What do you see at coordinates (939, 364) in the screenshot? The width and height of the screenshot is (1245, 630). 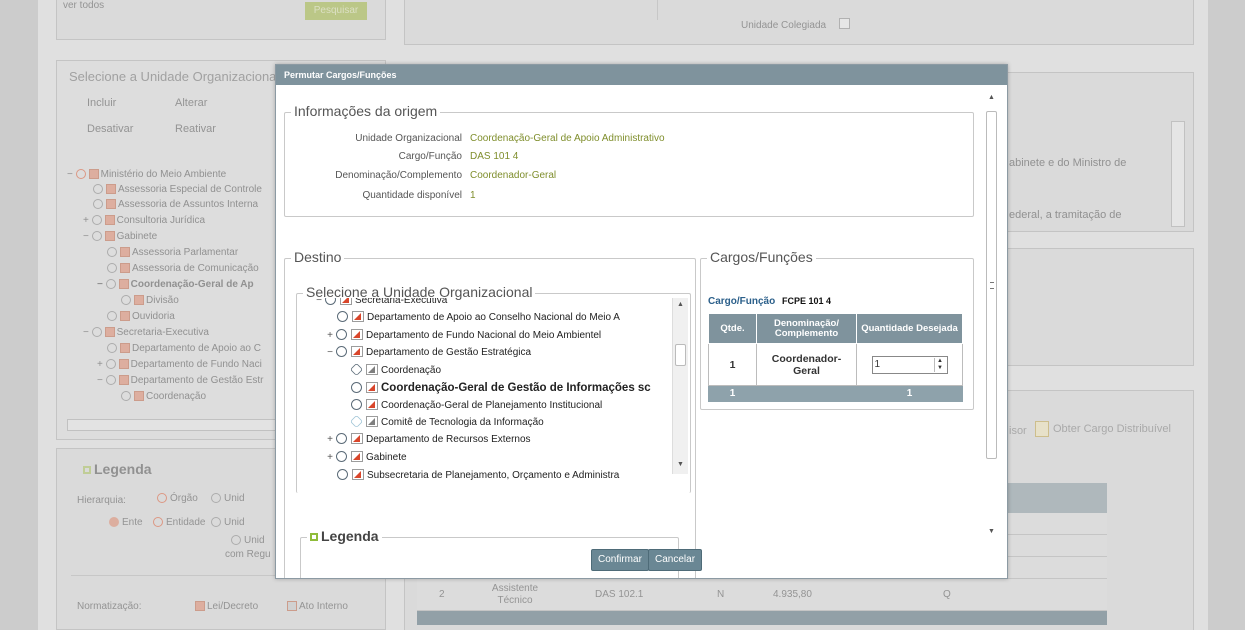 I see `stepper-arrows-icon: ▲ ▼` at bounding box center [939, 364].